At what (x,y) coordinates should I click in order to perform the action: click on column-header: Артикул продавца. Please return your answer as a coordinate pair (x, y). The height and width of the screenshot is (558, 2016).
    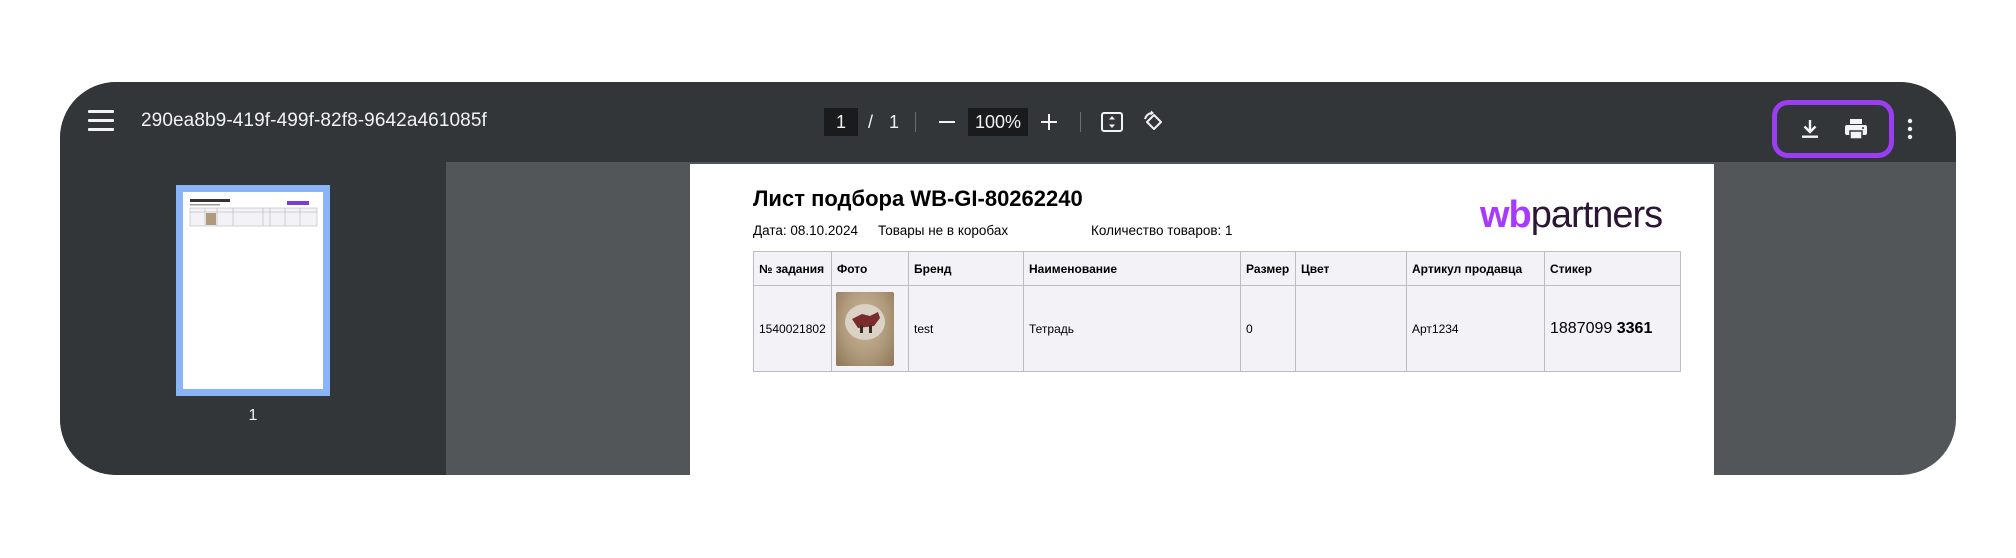
    Looking at the image, I should click on (1475, 268).